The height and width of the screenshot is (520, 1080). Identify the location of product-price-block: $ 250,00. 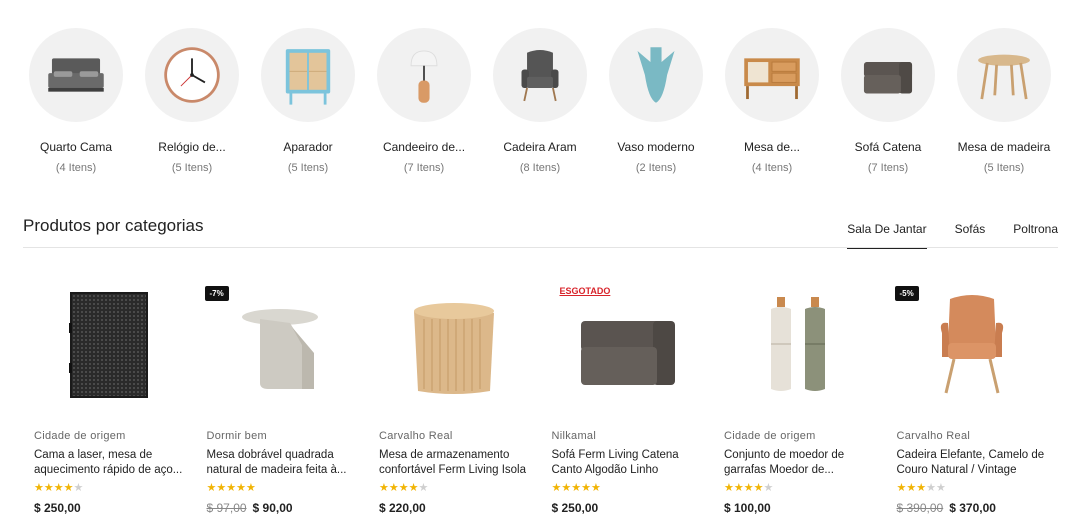
(638, 508).